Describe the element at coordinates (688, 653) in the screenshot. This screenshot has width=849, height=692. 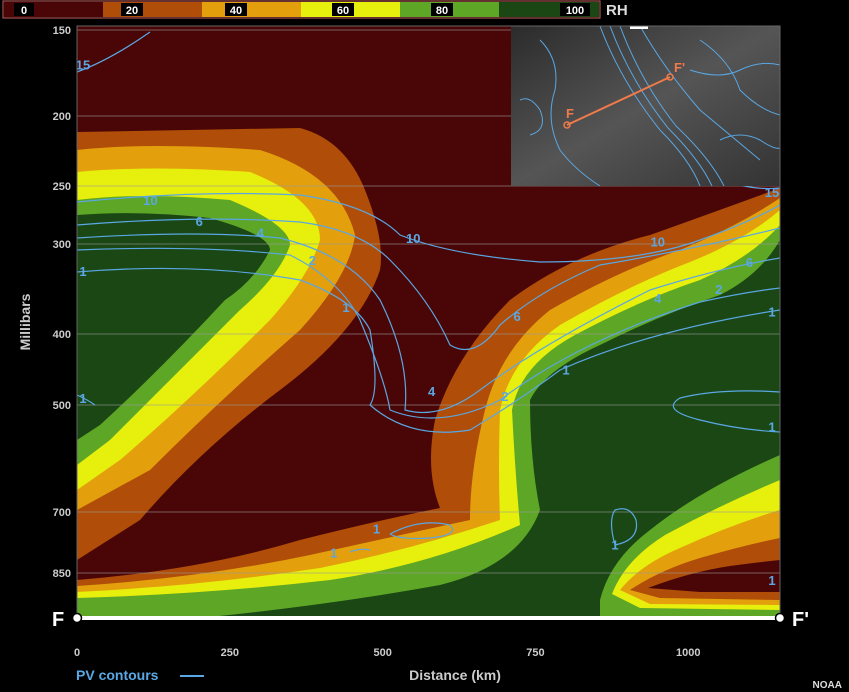
I see `x-tick-label: 1000` at that location.